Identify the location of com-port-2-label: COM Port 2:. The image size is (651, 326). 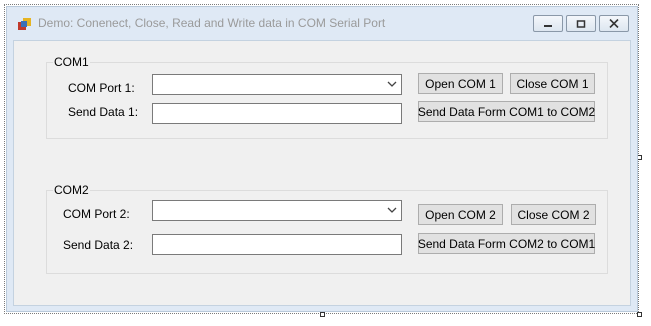
(96, 214).